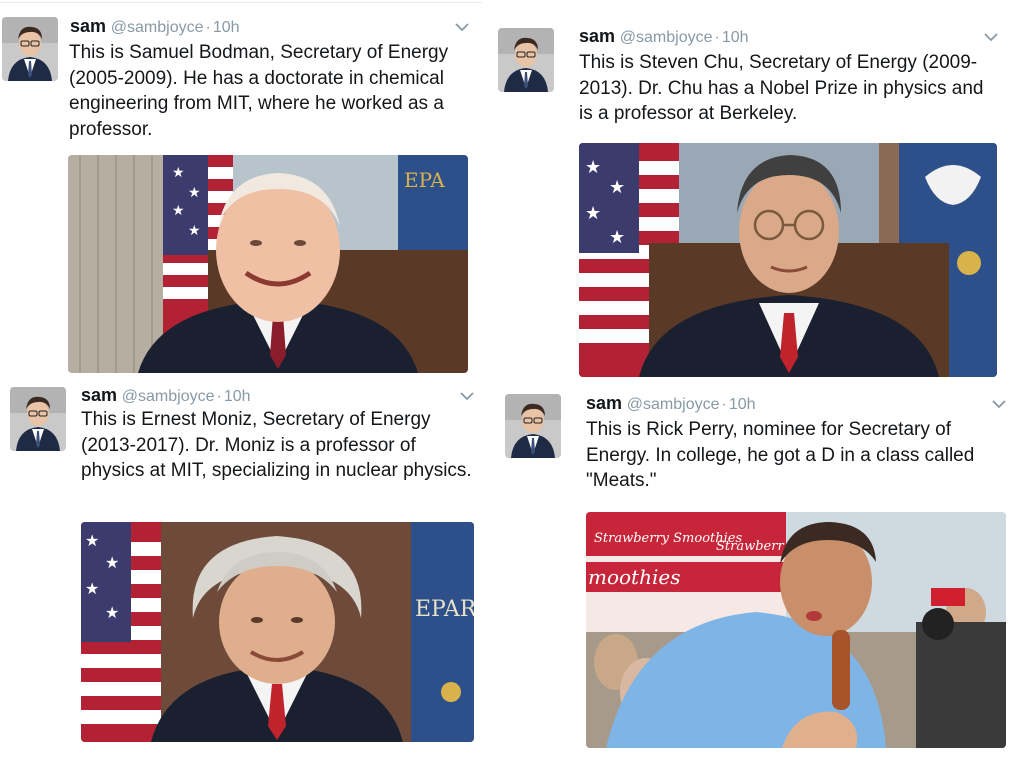  I want to click on sign-text: Strawberr, so click(750, 546).